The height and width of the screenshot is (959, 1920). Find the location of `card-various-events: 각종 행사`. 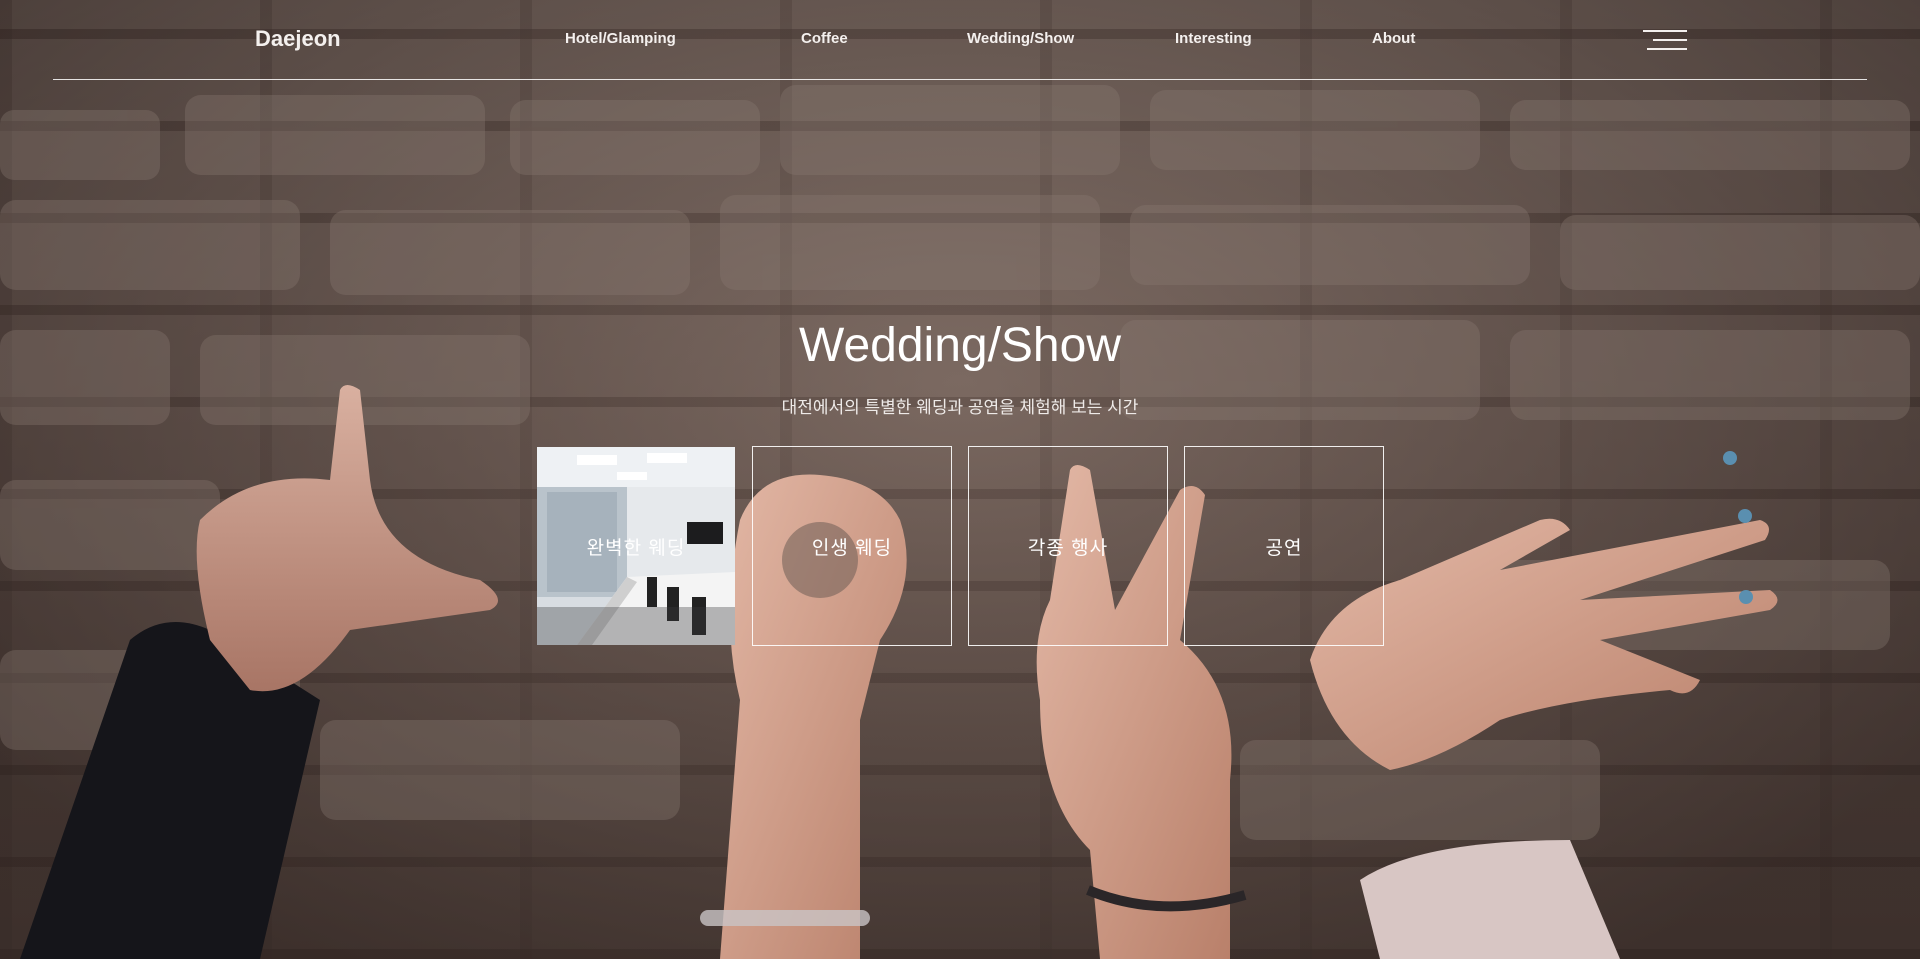

card-various-events: 각종 행사 is located at coordinates (1068, 546).